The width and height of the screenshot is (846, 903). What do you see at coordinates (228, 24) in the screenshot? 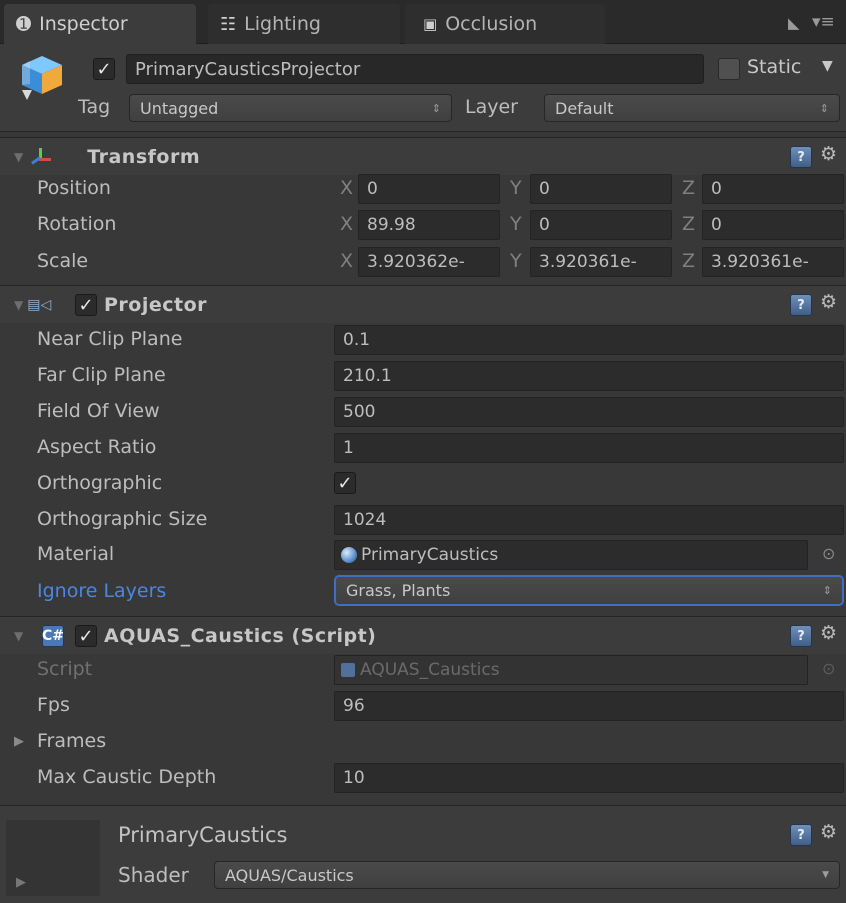
I see `lighting-icon: ☷` at bounding box center [228, 24].